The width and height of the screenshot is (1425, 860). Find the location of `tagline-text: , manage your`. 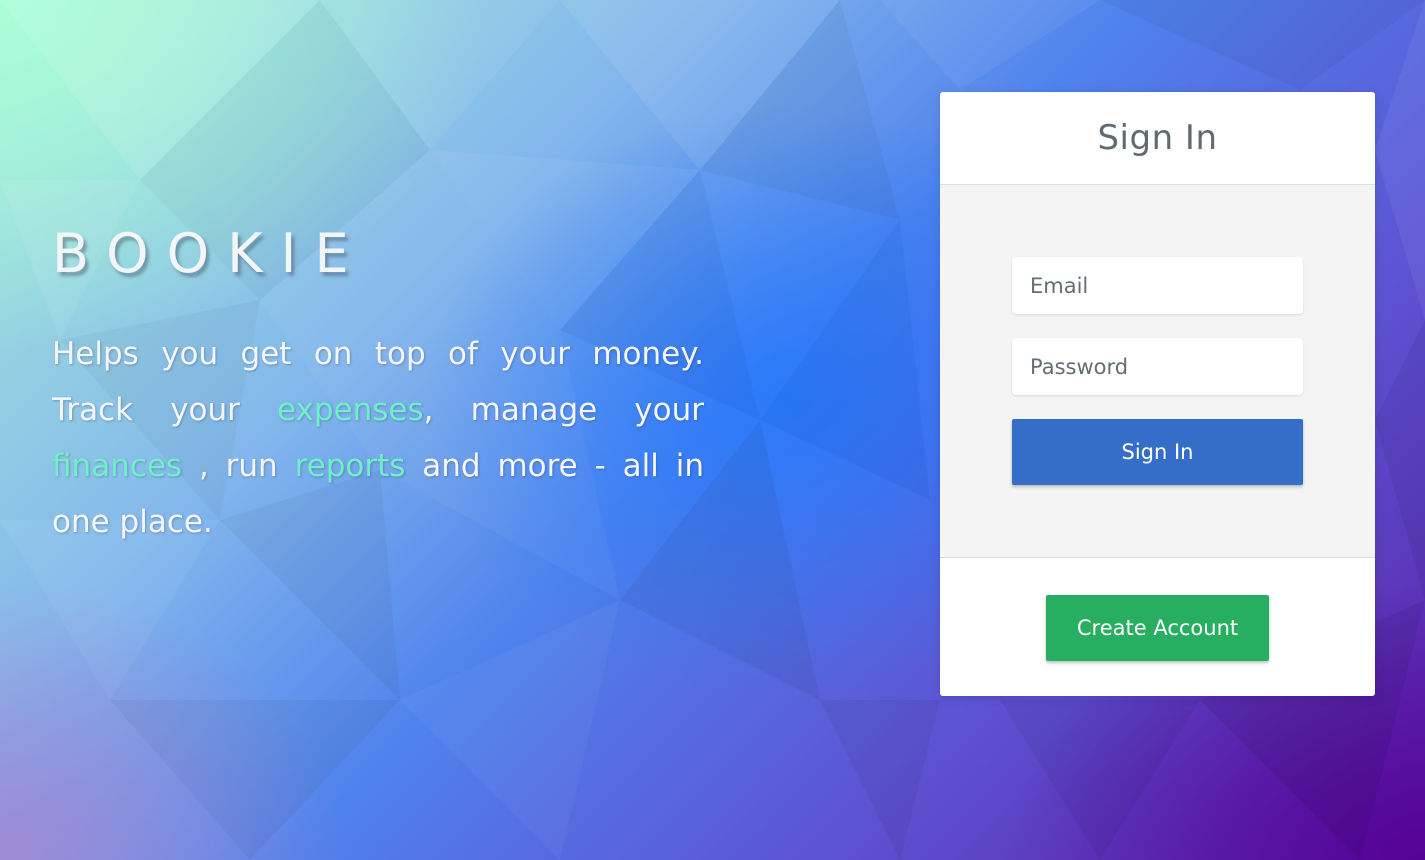

tagline-text: , manage your is located at coordinates (564, 410).